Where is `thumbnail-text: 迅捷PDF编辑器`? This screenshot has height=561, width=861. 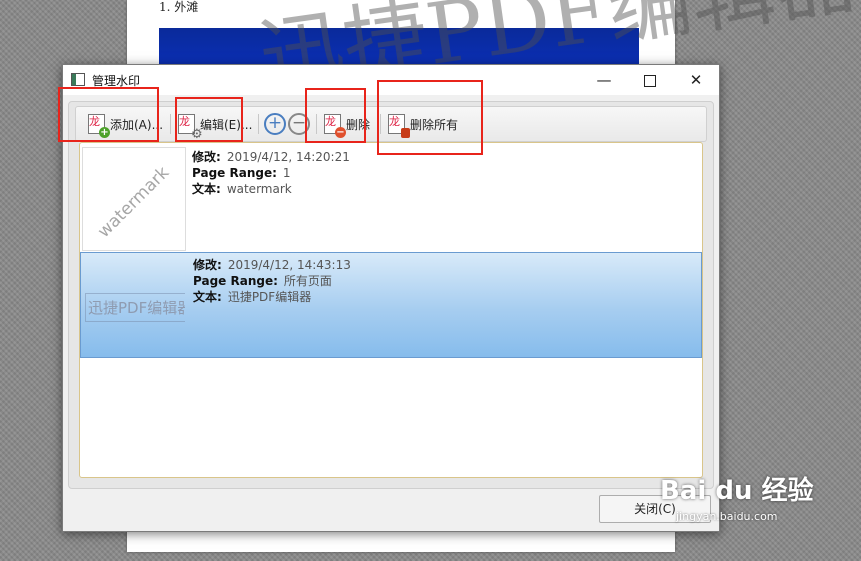 thumbnail-text: 迅捷PDF编辑器 is located at coordinates (135, 307).